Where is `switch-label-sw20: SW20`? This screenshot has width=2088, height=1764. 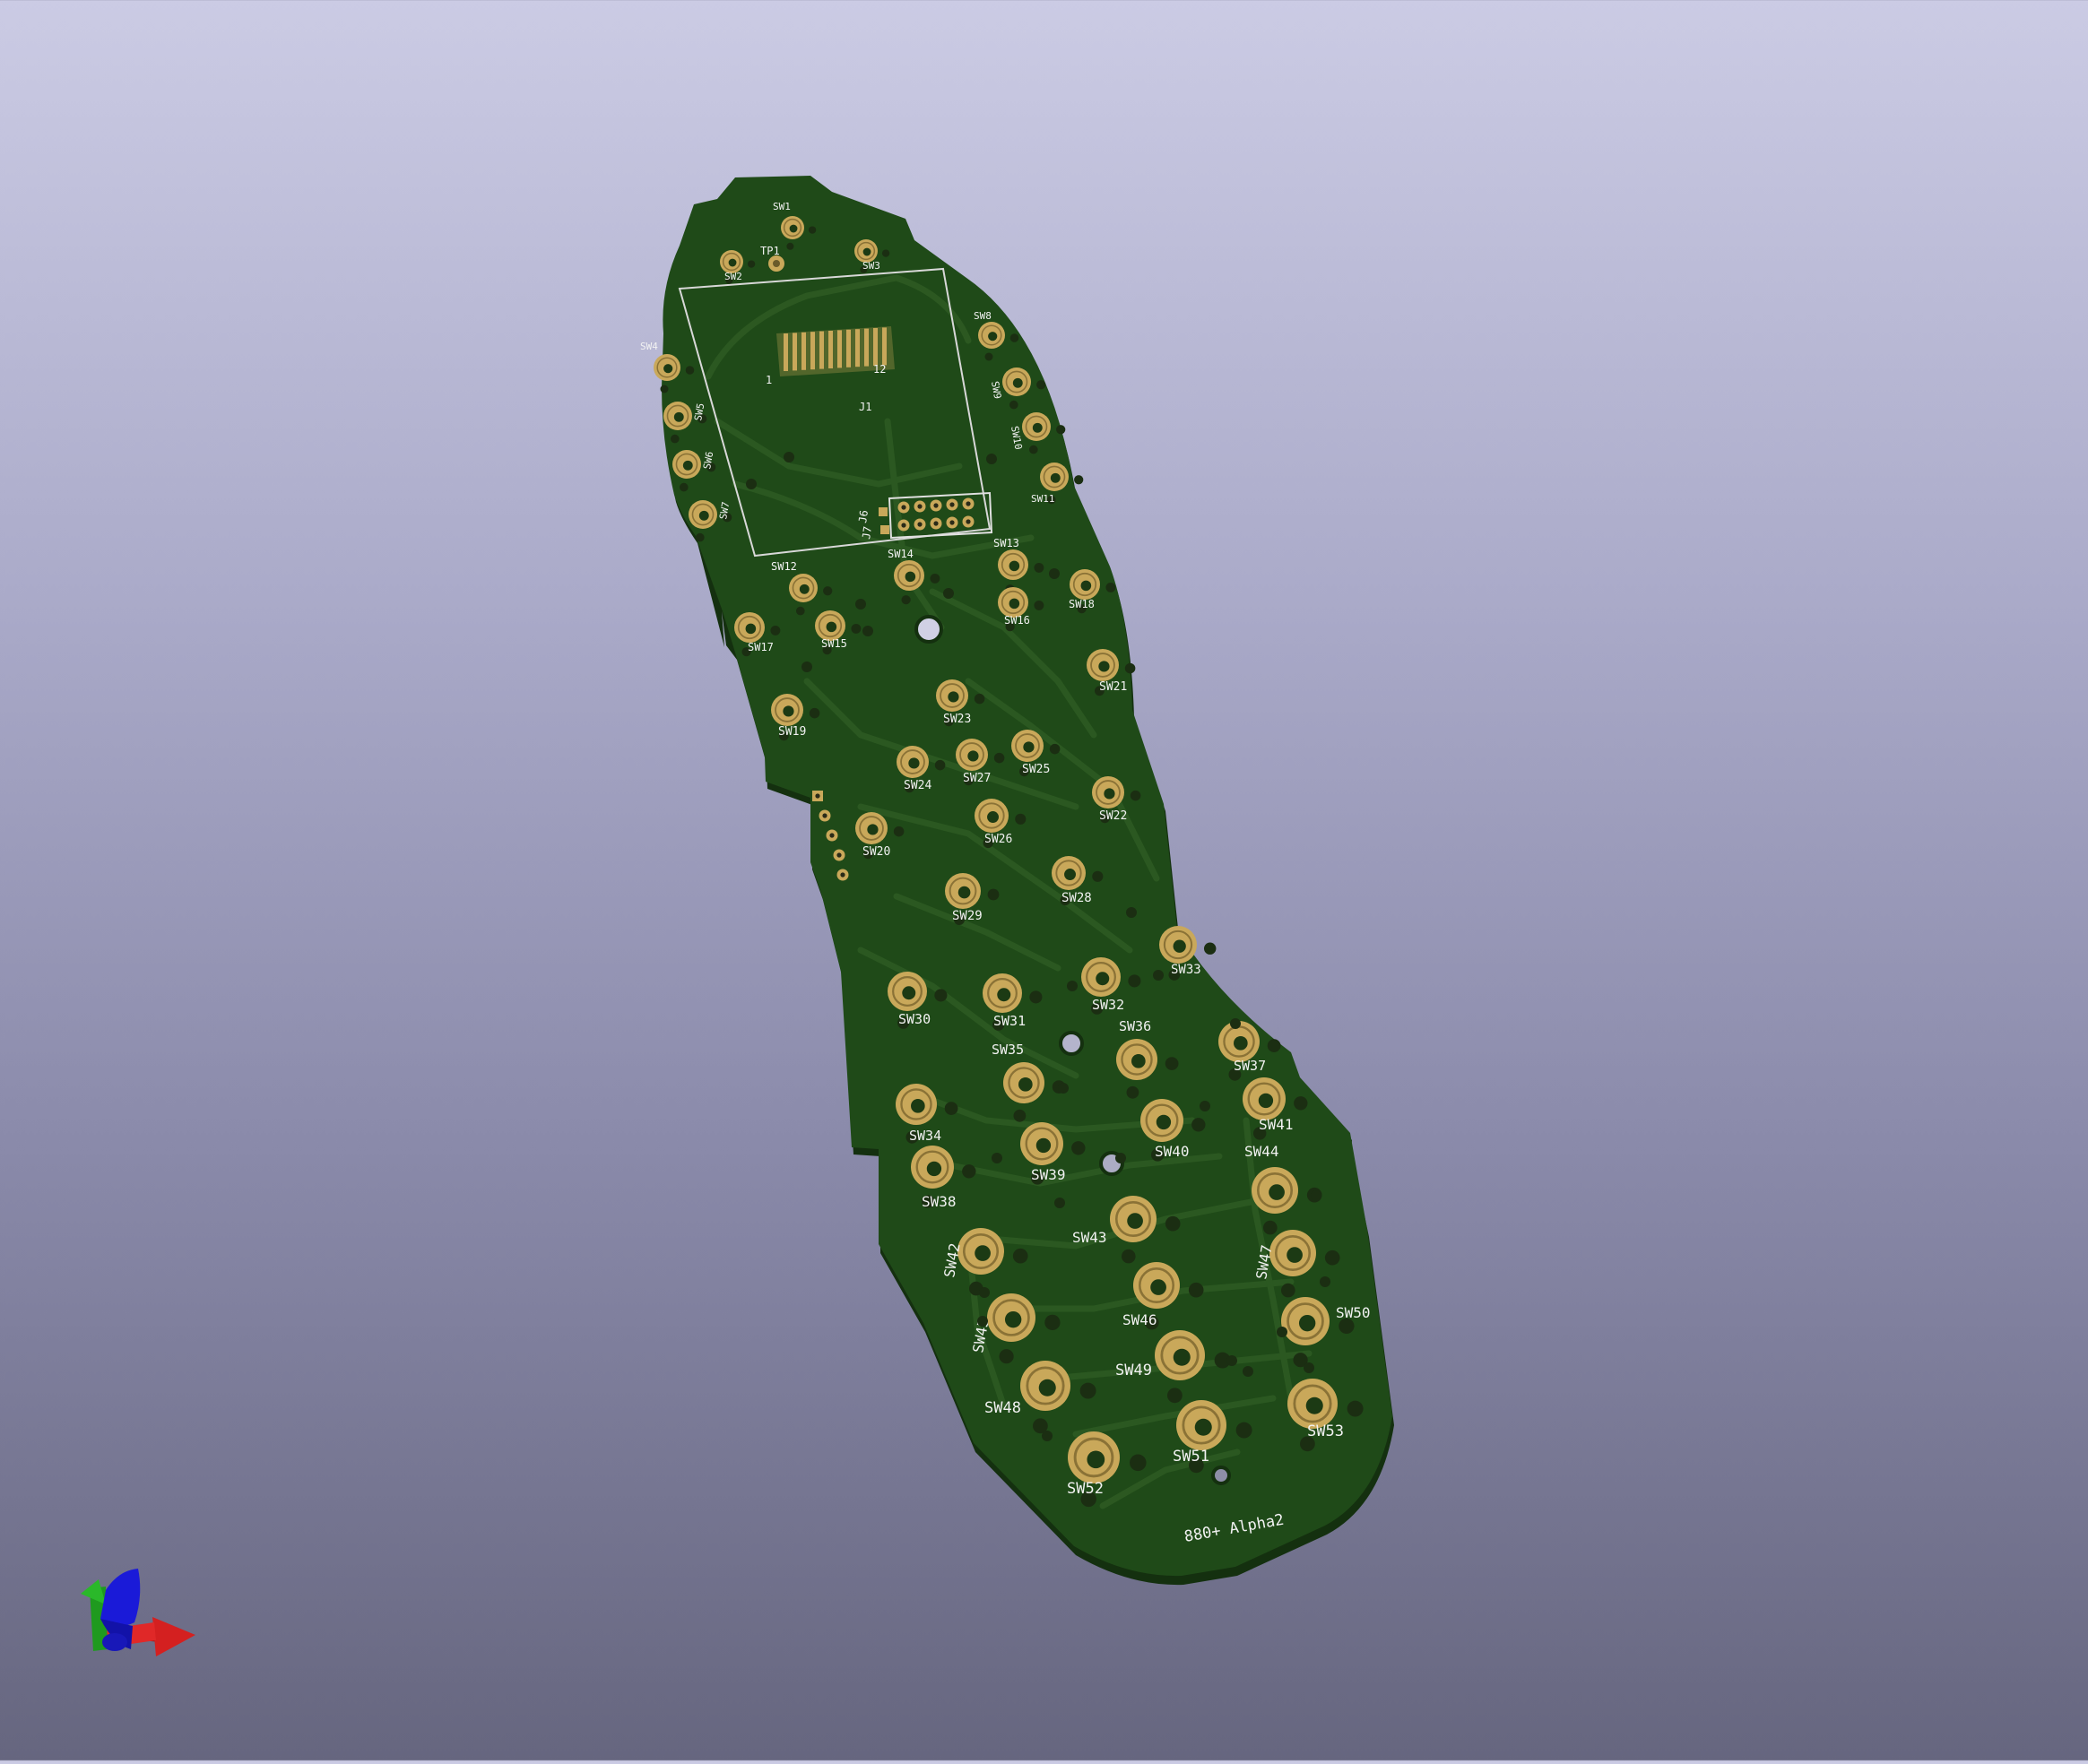 switch-label-sw20: SW20 is located at coordinates (876, 852).